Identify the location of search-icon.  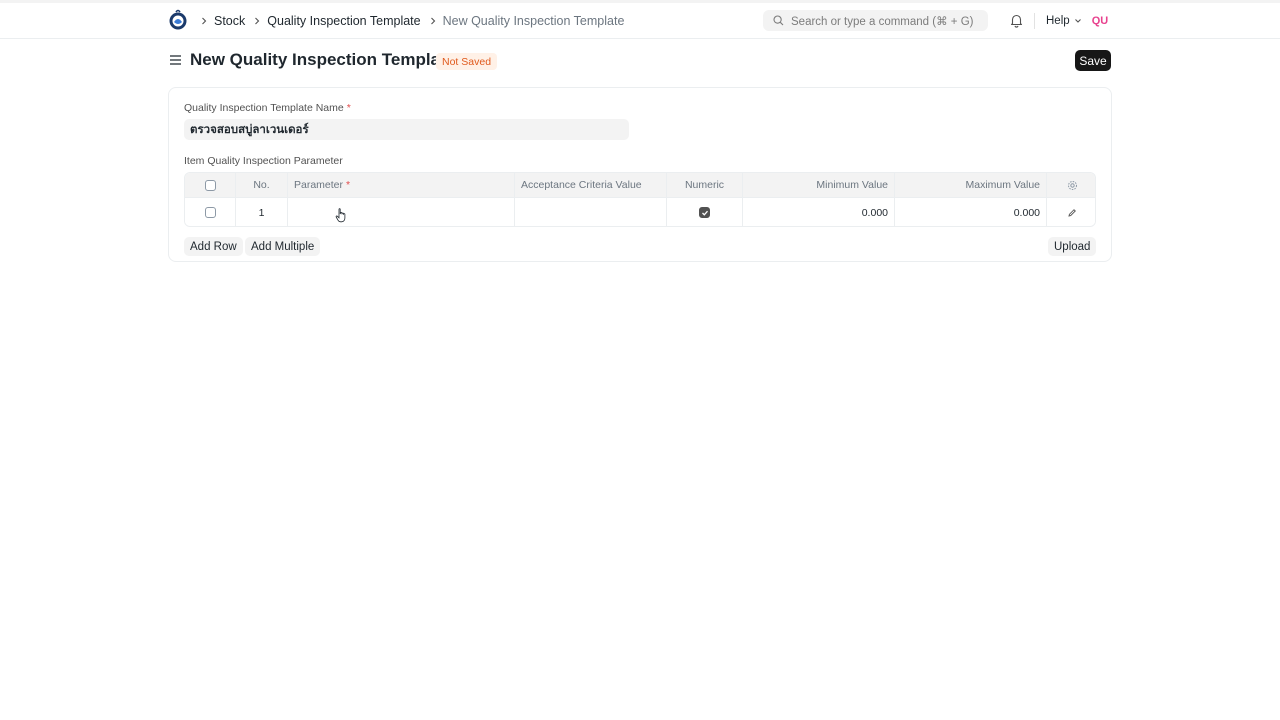
(778, 20).